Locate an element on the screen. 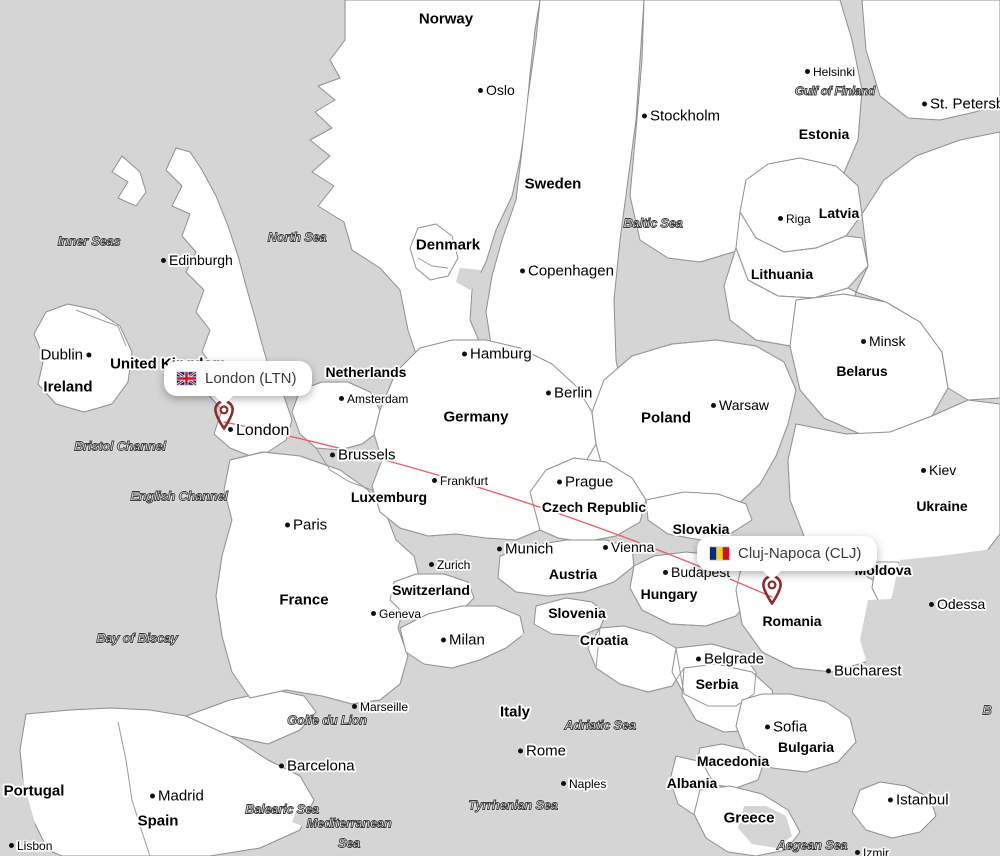 The image size is (1000, 856). destination-tooltip-text: Cluj-Napoca (CLJ) is located at coordinates (800, 553).